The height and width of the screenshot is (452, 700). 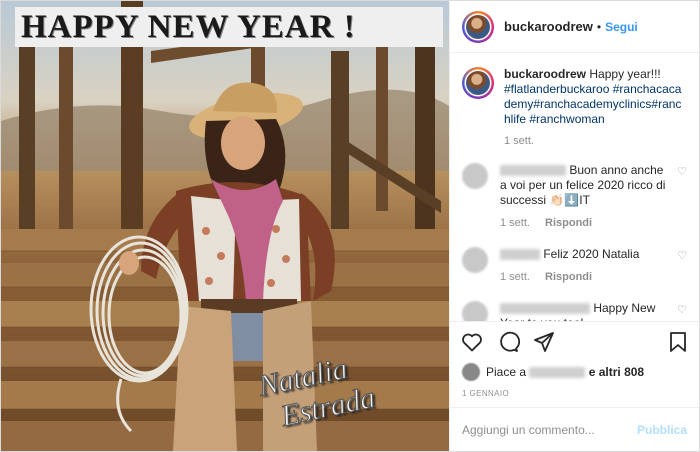 I want to click on post-header: buckaroodrew • Segui, so click(x=574, y=27).